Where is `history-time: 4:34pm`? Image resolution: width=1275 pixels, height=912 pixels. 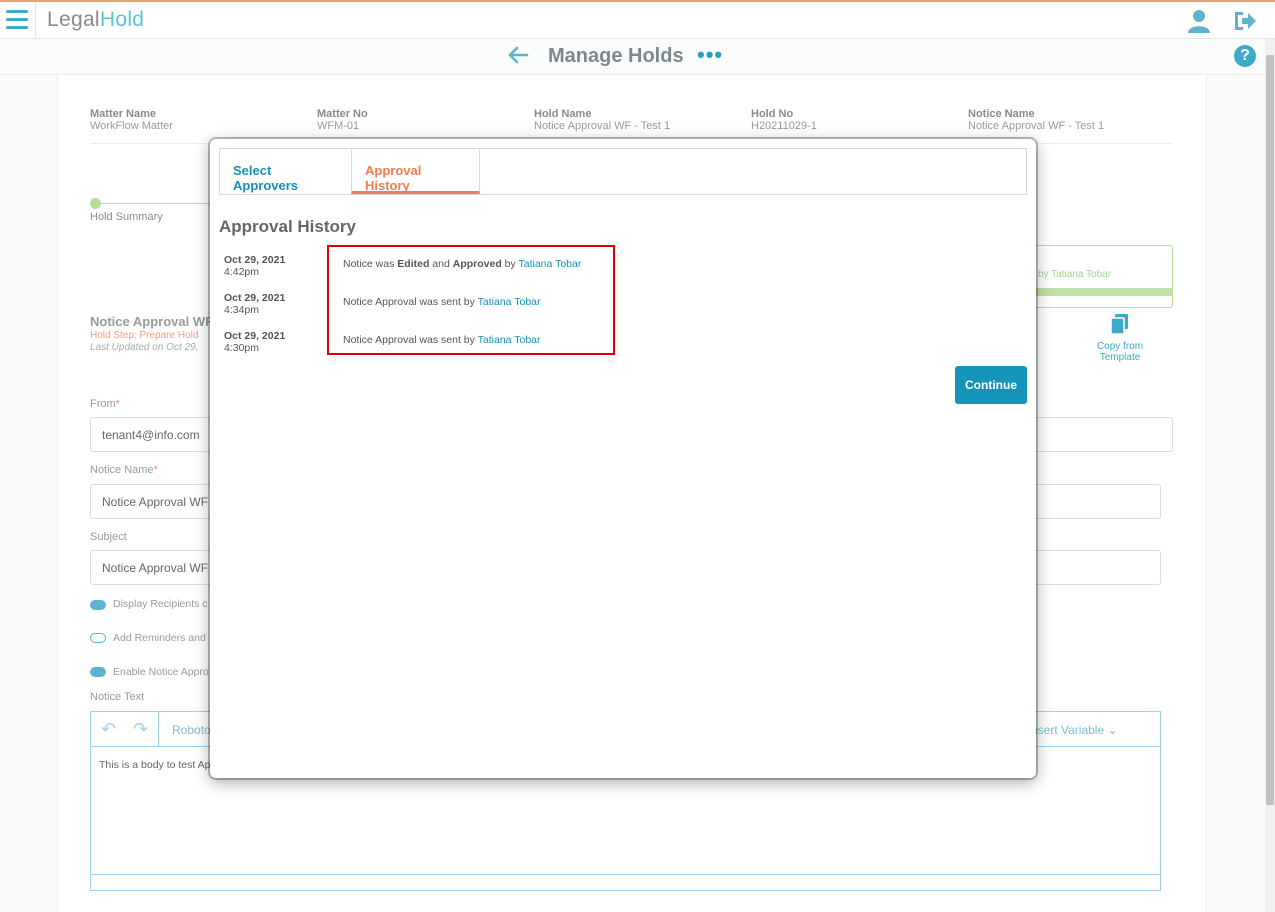 history-time: 4:34pm is located at coordinates (242, 310).